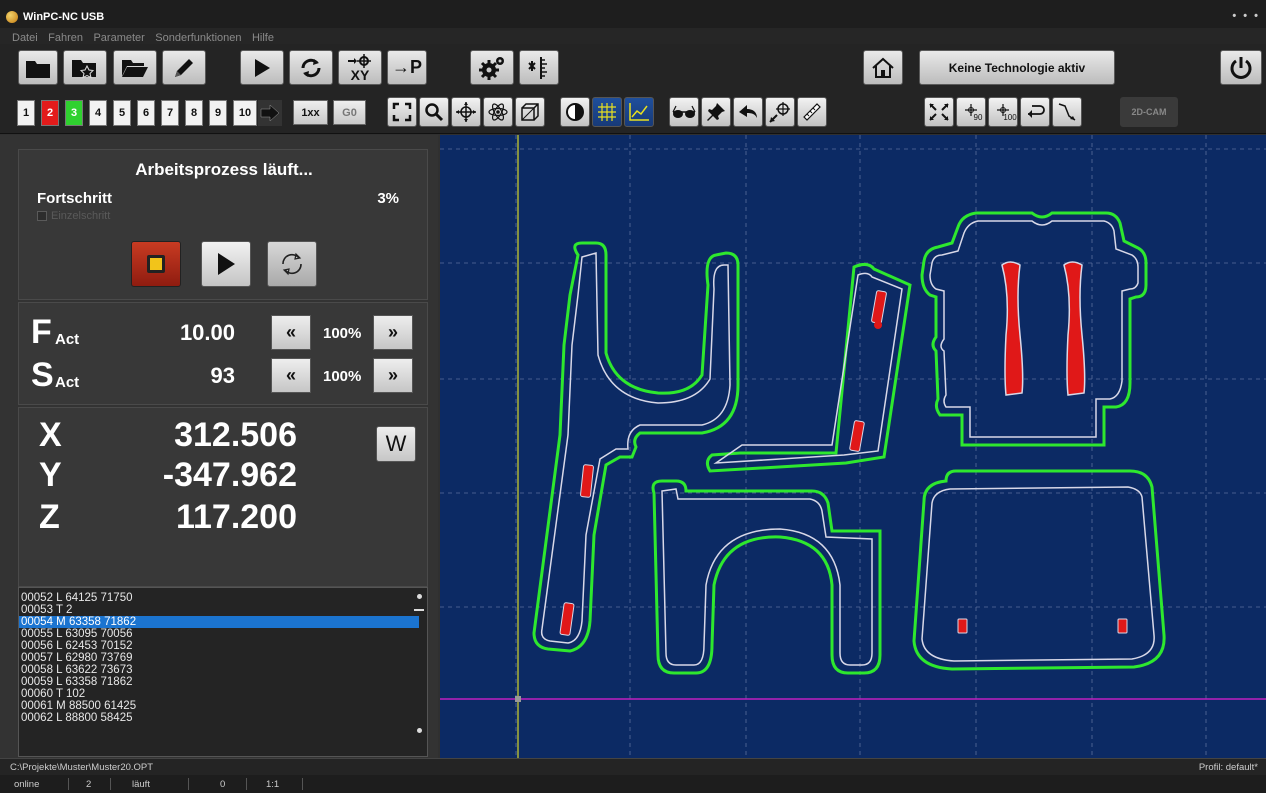 This screenshot has height=793, width=1266. I want to click on measure-button, so click(812, 112).